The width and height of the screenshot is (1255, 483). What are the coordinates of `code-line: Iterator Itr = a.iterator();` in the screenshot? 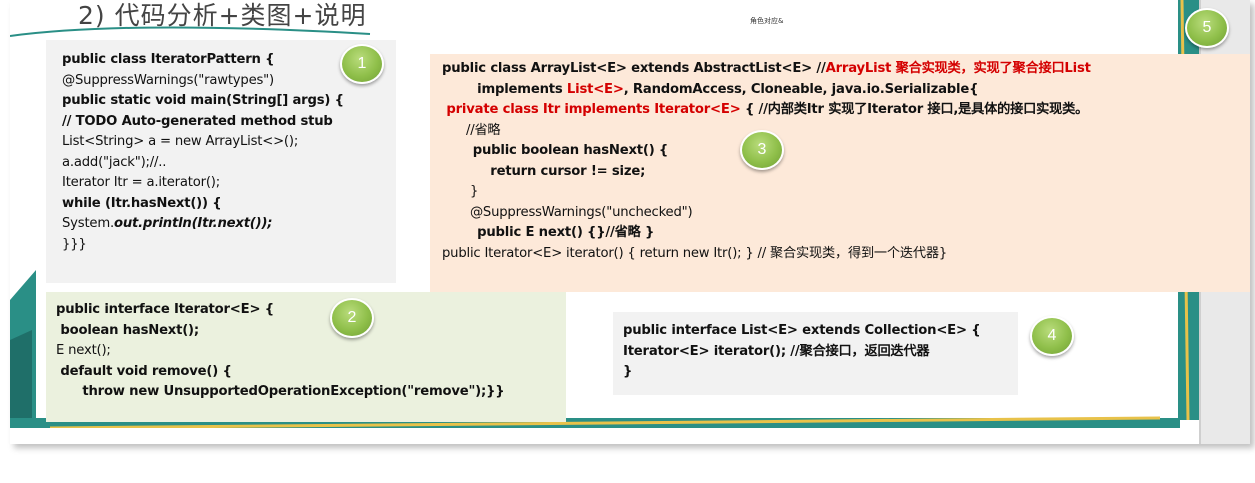 It's located at (141, 182).